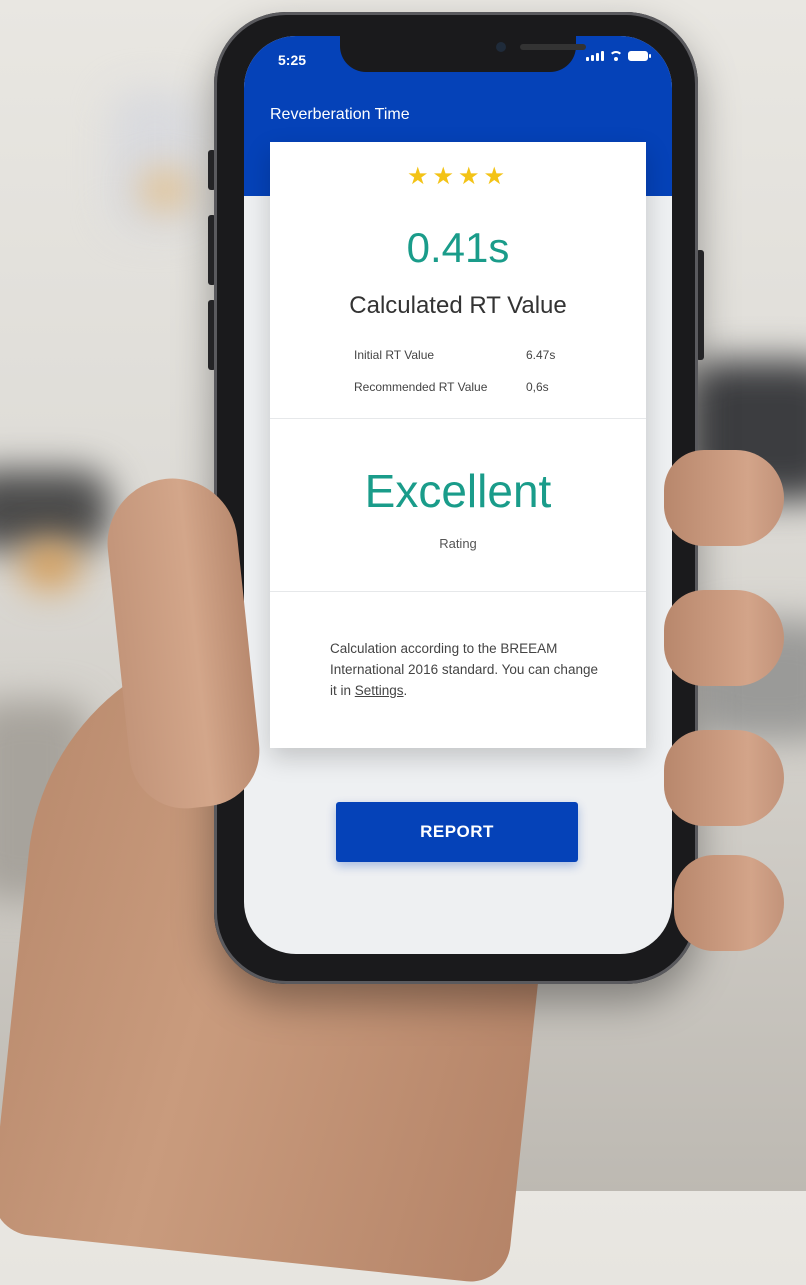 The width and height of the screenshot is (806, 1285). Describe the element at coordinates (463, 54) in the screenshot. I see `phone-notch` at that location.